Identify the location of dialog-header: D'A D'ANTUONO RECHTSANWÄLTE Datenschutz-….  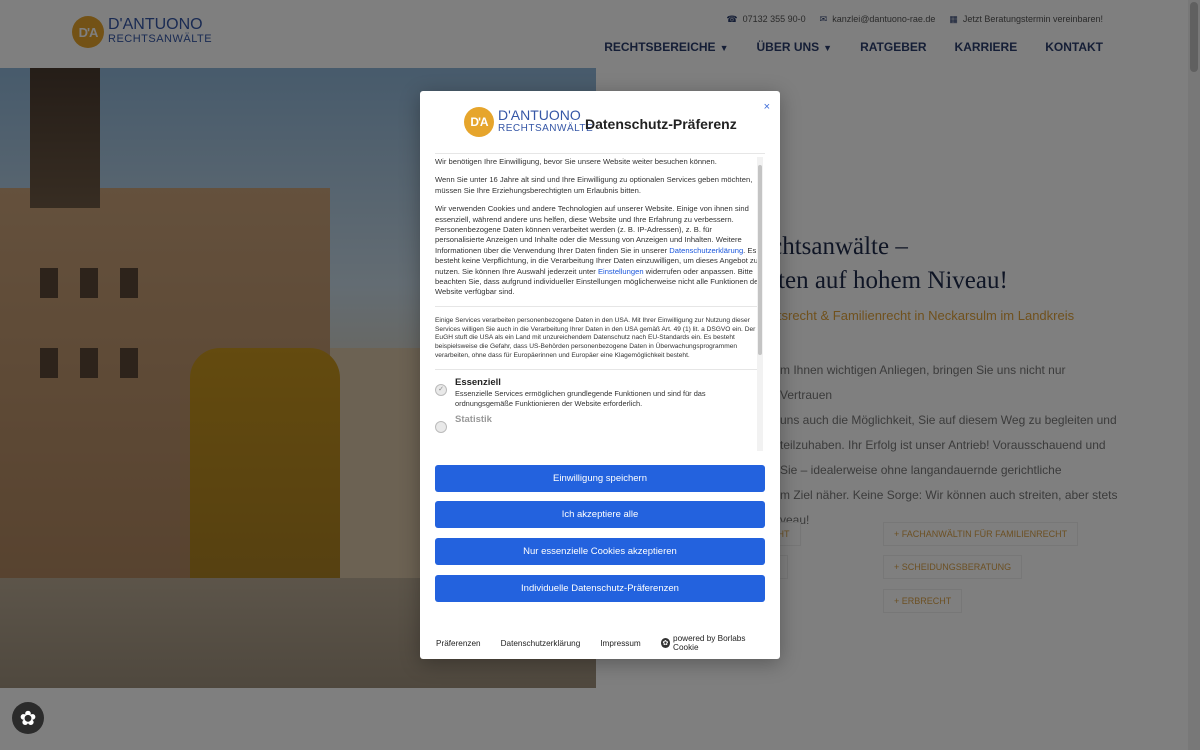
(600, 122).